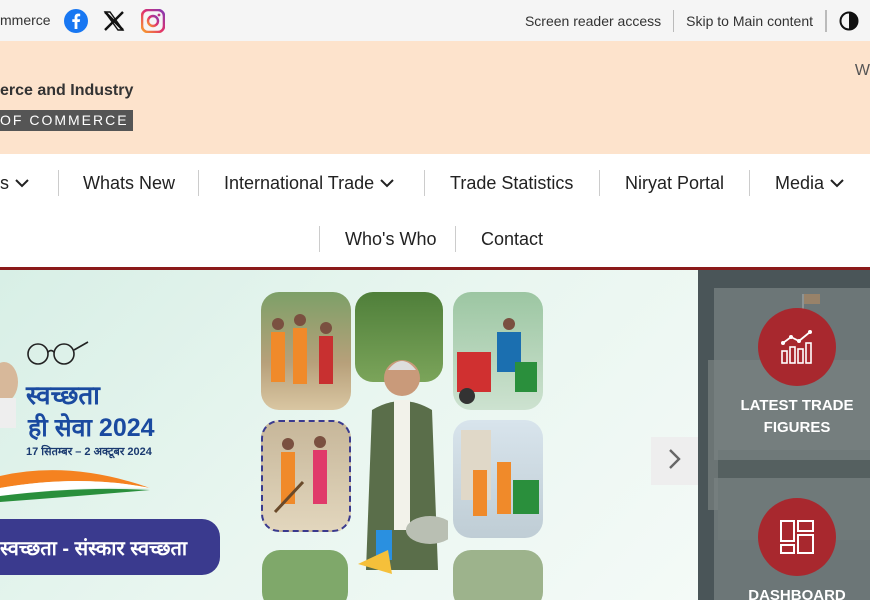 The height and width of the screenshot is (600, 870). What do you see at coordinates (309, 183) in the screenshot?
I see `nav-item-international-trade: International Trade` at bounding box center [309, 183].